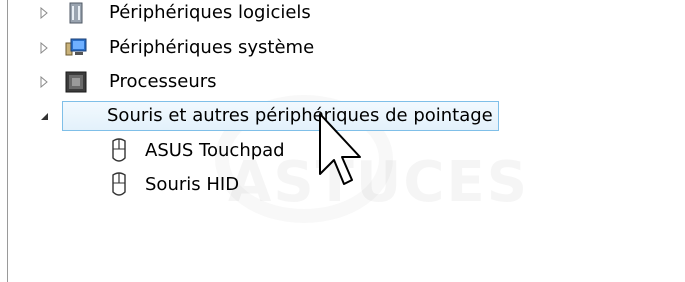 This screenshot has width=685, height=282. What do you see at coordinates (215, 150) in the screenshot?
I see `tree-item-label: ASUS Touchpad` at bounding box center [215, 150].